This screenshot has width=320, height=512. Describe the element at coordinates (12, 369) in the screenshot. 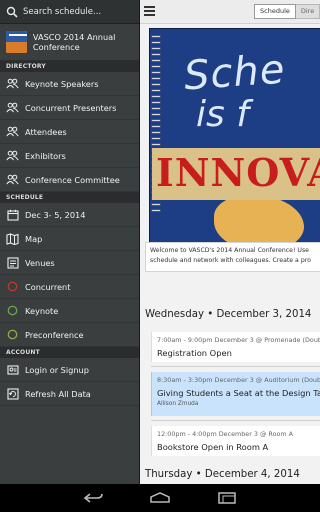

I see `login-icon` at that location.